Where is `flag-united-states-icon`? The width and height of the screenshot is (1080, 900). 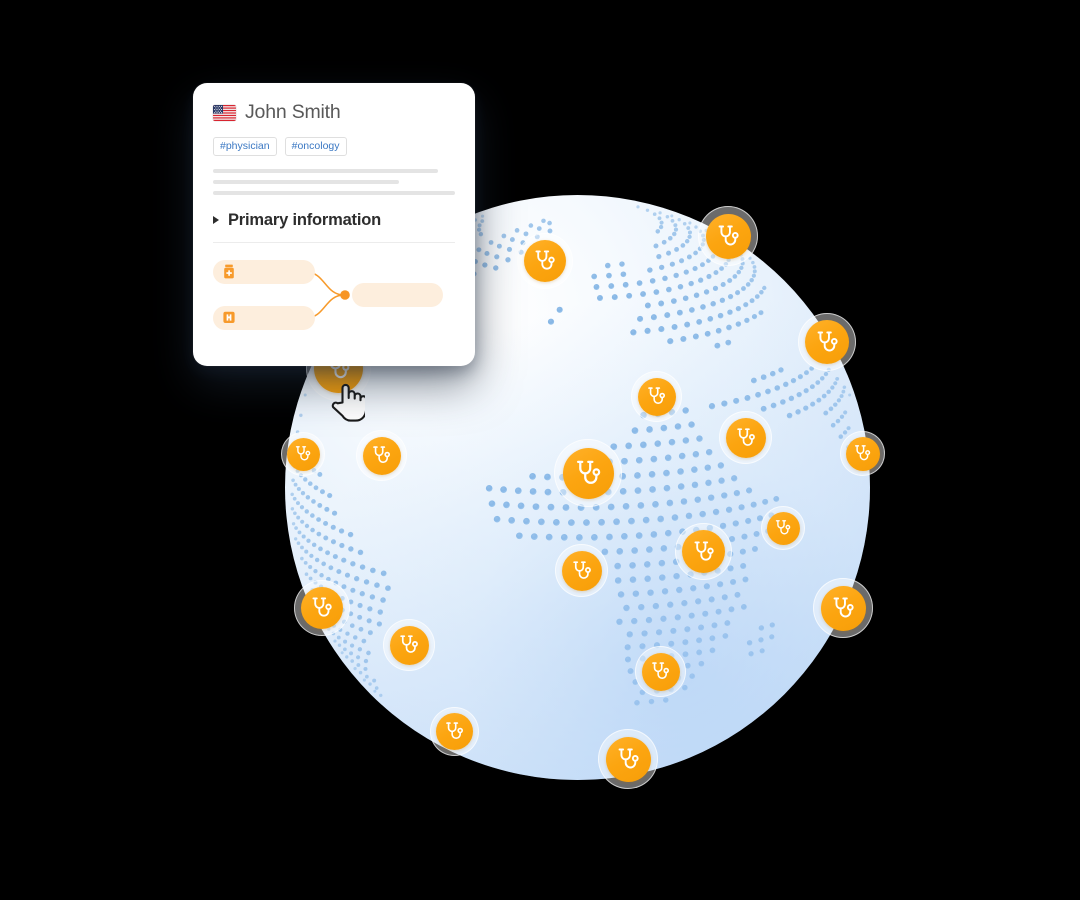
flag-united-states-icon is located at coordinates (224, 112).